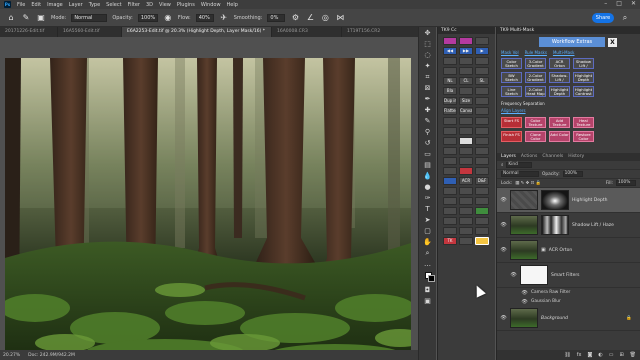 Image resolution: width=640 pixels, height=360 pixels. Describe the element at coordinates (559, 136) in the screenshot. I see `mm-effect-button: Add Color` at that location.